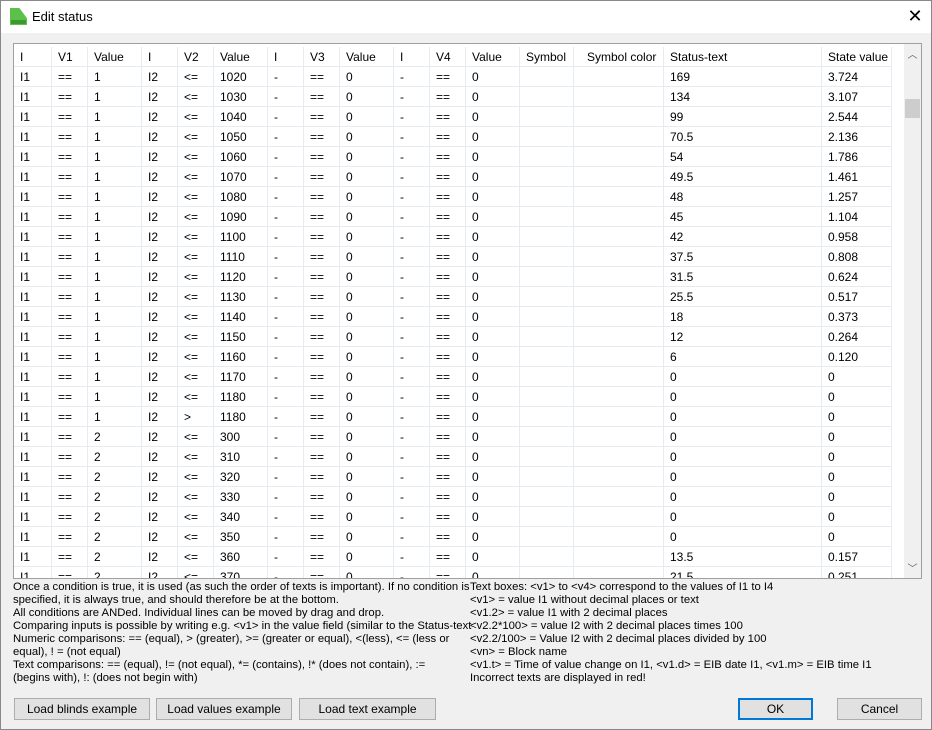  What do you see at coordinates (857, 117) in the screenshot?
I see `cell-state-value: 2.544` at bounding box center [857, 117].